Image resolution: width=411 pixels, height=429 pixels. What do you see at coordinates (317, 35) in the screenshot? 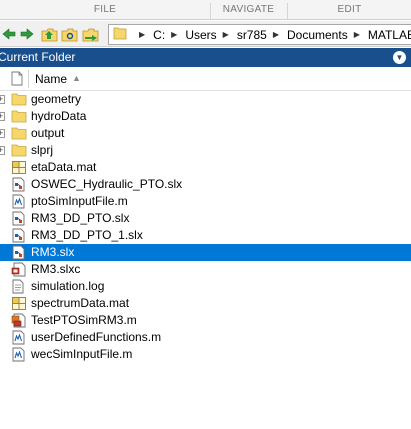
I see `path-segment-documents: Documents` at bounding box center [317, 35].